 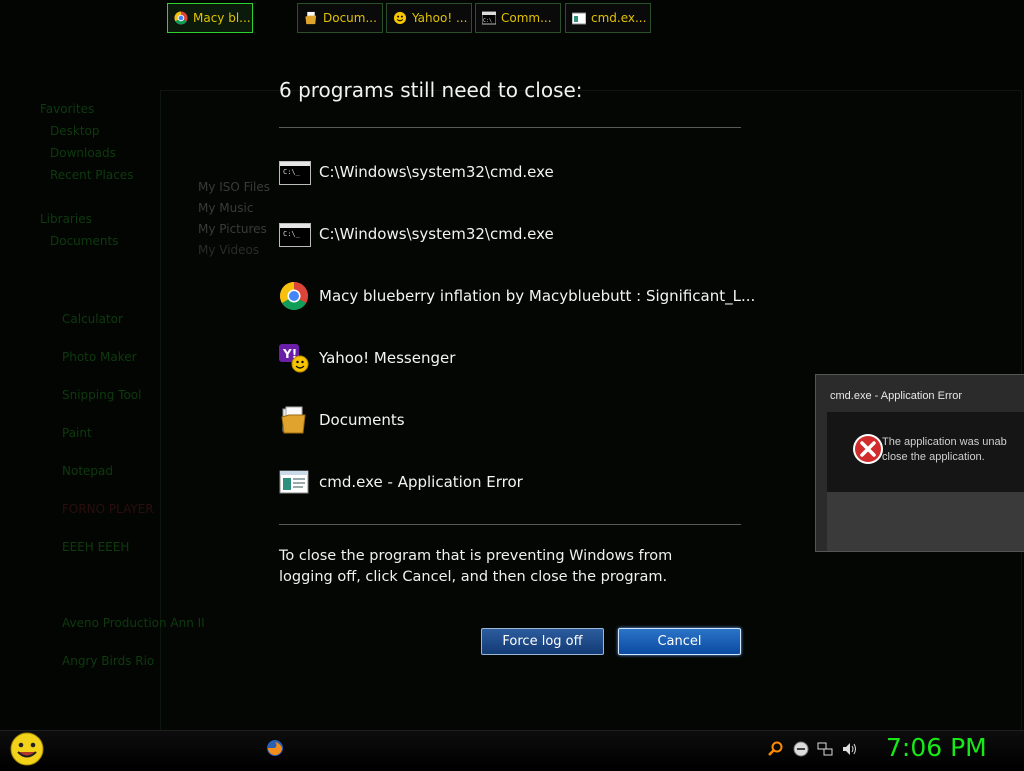 I want to click on program-item: Documents, so click(x=342, y=420).